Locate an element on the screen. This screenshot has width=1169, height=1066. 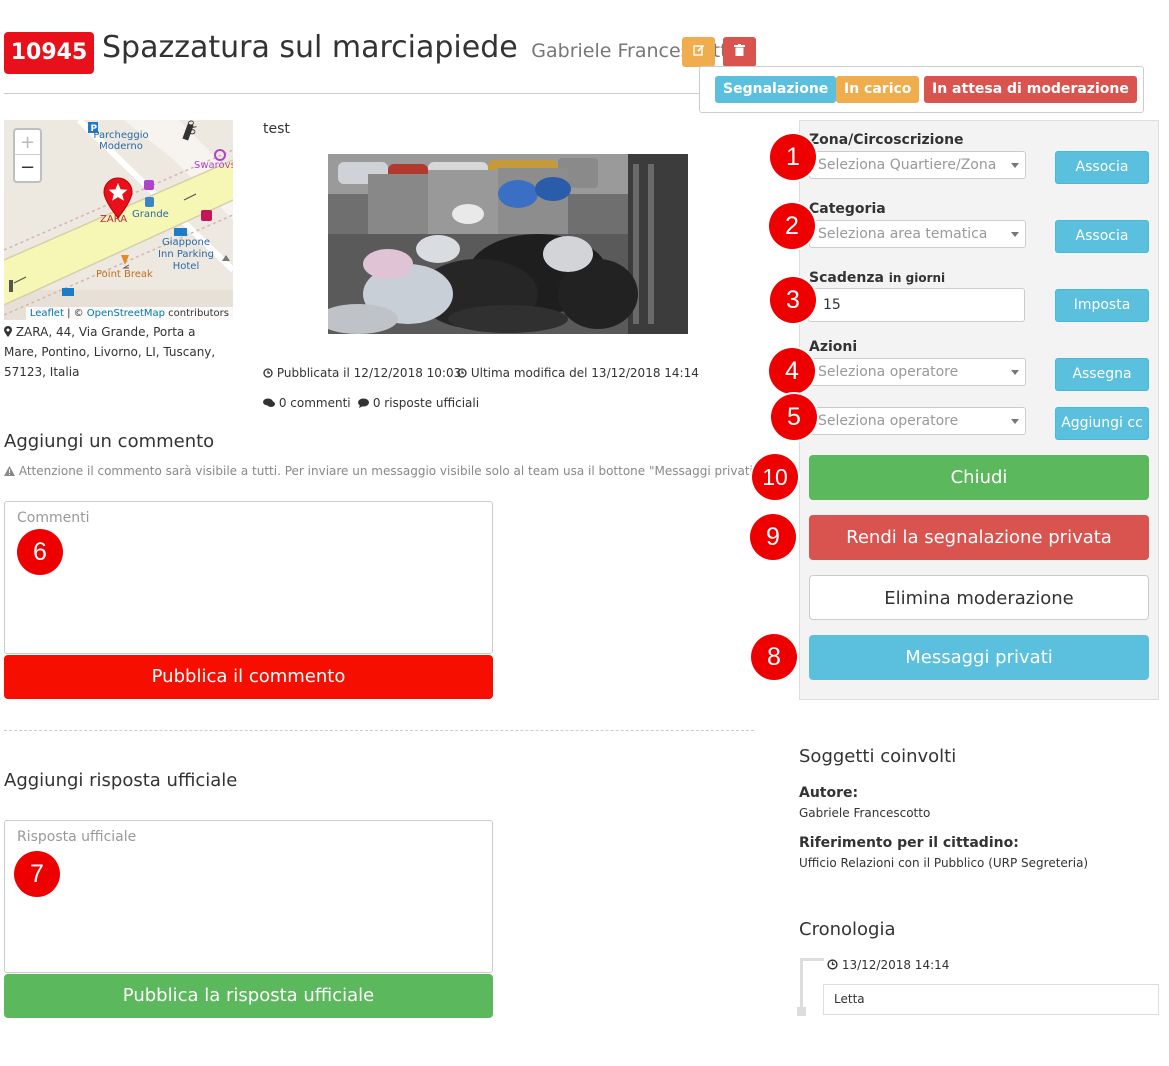
annotation-marker-10: 10 is located at coordinates (775, 477).